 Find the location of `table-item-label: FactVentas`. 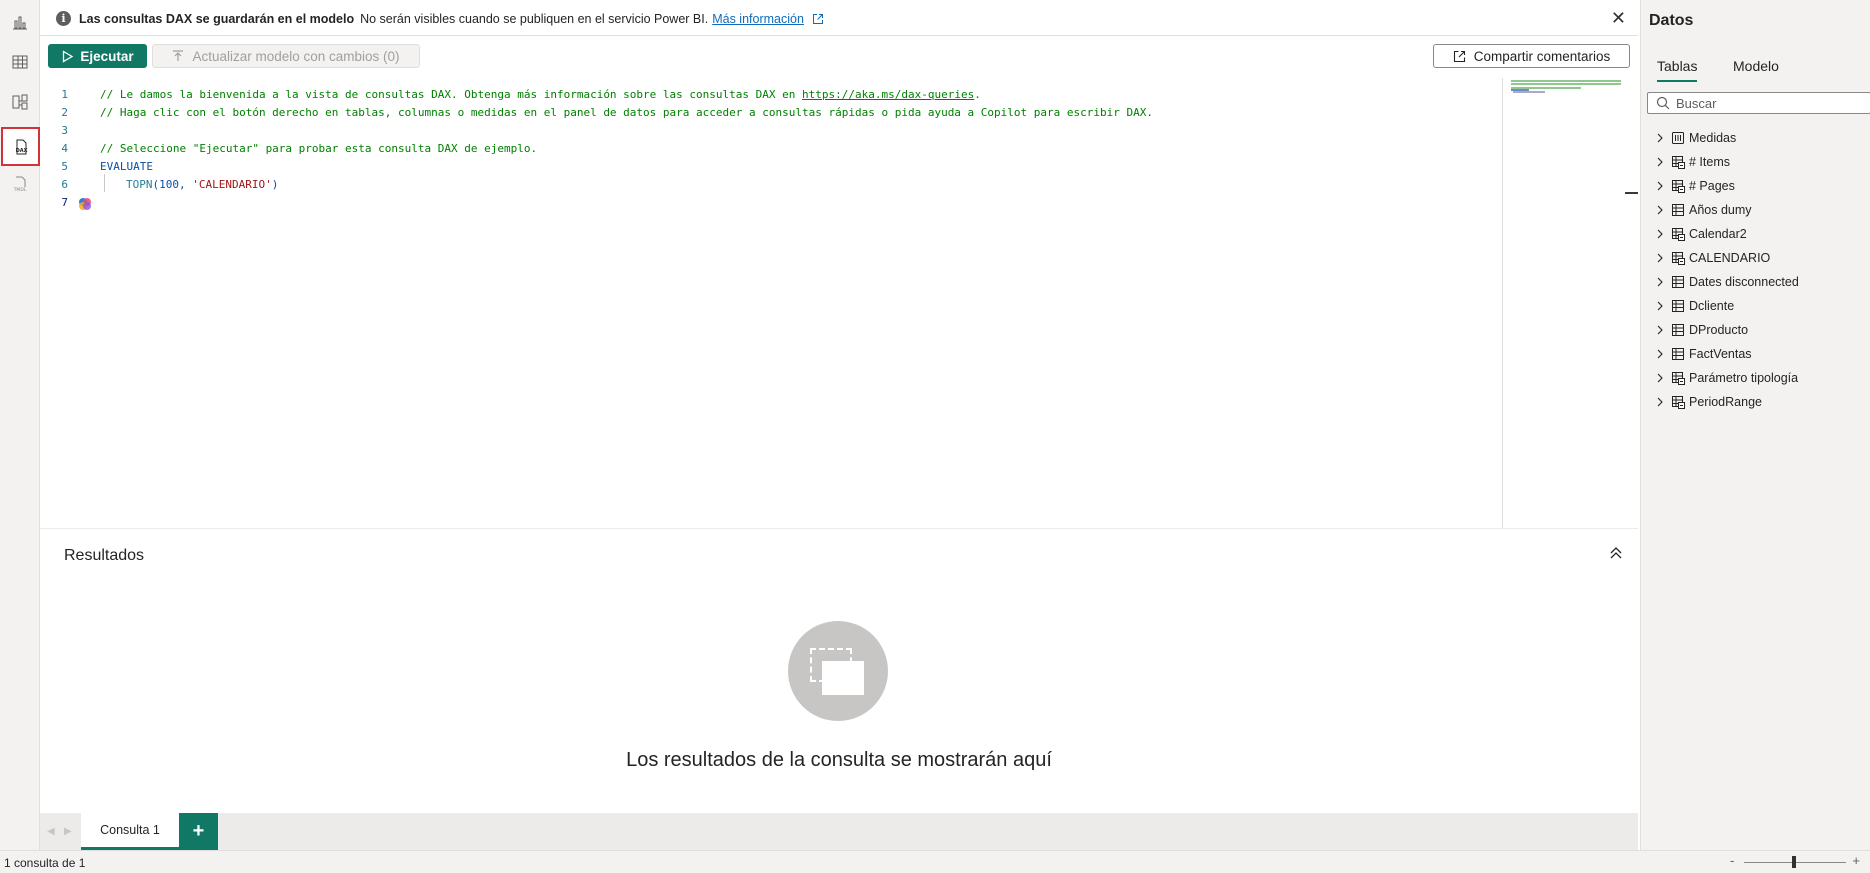

table-item-label: FactVentas is located at coordinates (1720, 354).